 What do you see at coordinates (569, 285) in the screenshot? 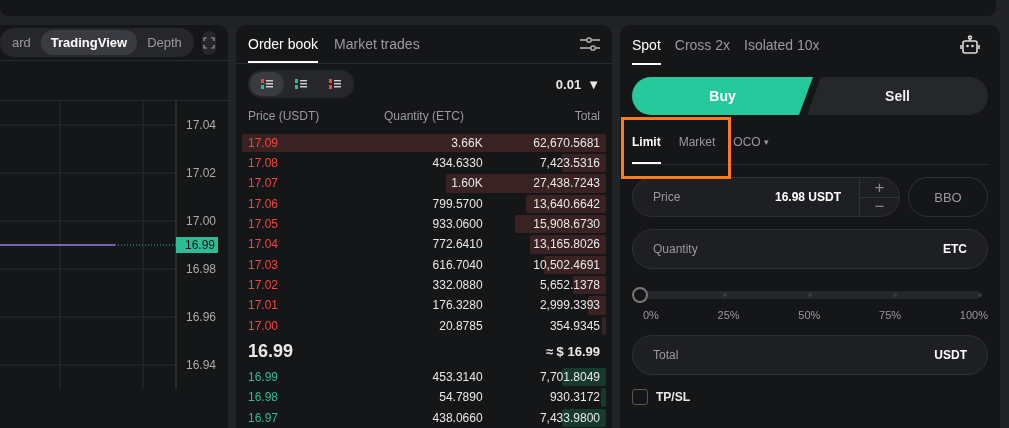
I see `total-cell-text: 5,652.1378` at bounding box center [569, 285].